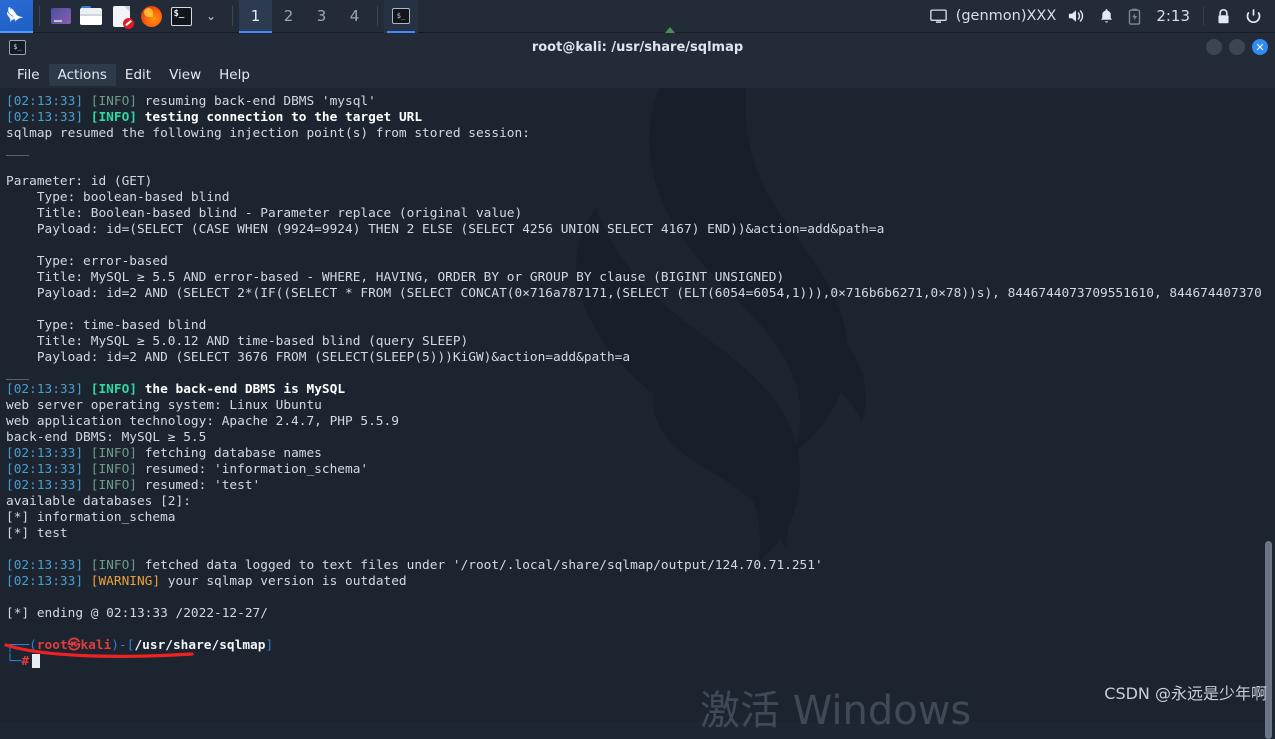  I want to click on volume-icon, so click(1076, 16).